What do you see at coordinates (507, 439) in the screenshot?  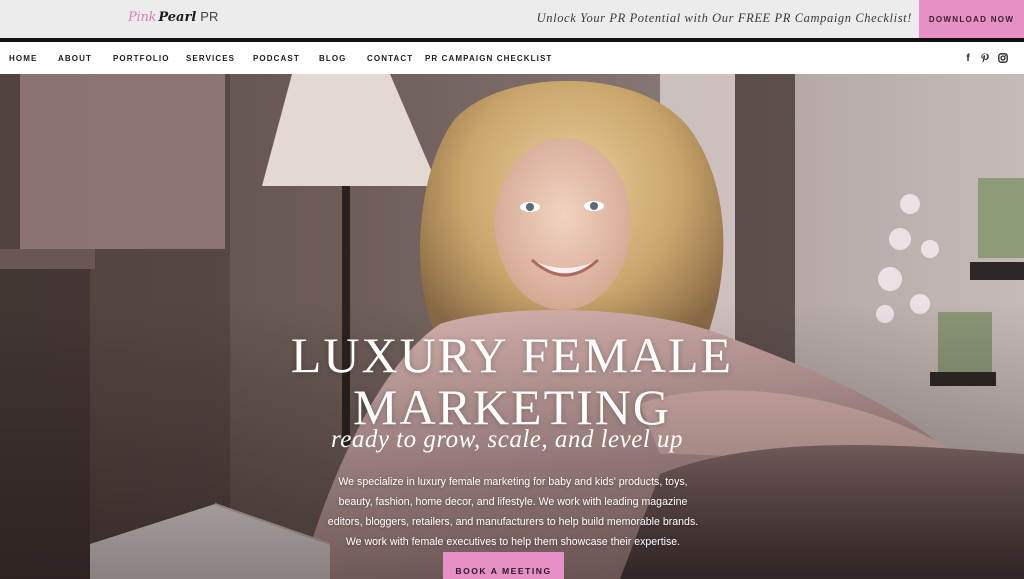 I see `hero-subtitle: ready to grow, scale, and level up` at bounding box center [507, 439].